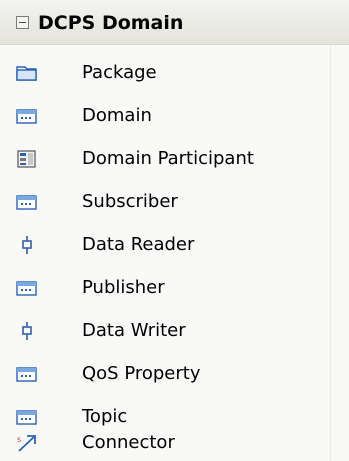 The height and width of the screenshot is (461, 349). What do you see at coordinates (117, 115) in the screenshot?
I see `toolbox-item-label: Domain` at bounding box center [117, 115].